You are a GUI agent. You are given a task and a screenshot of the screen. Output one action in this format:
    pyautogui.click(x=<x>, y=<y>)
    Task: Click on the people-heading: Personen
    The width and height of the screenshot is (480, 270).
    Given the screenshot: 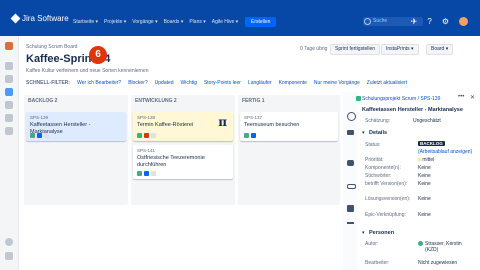 What is the action you would take?
    pyautogui.click(x=382, y=233)
    